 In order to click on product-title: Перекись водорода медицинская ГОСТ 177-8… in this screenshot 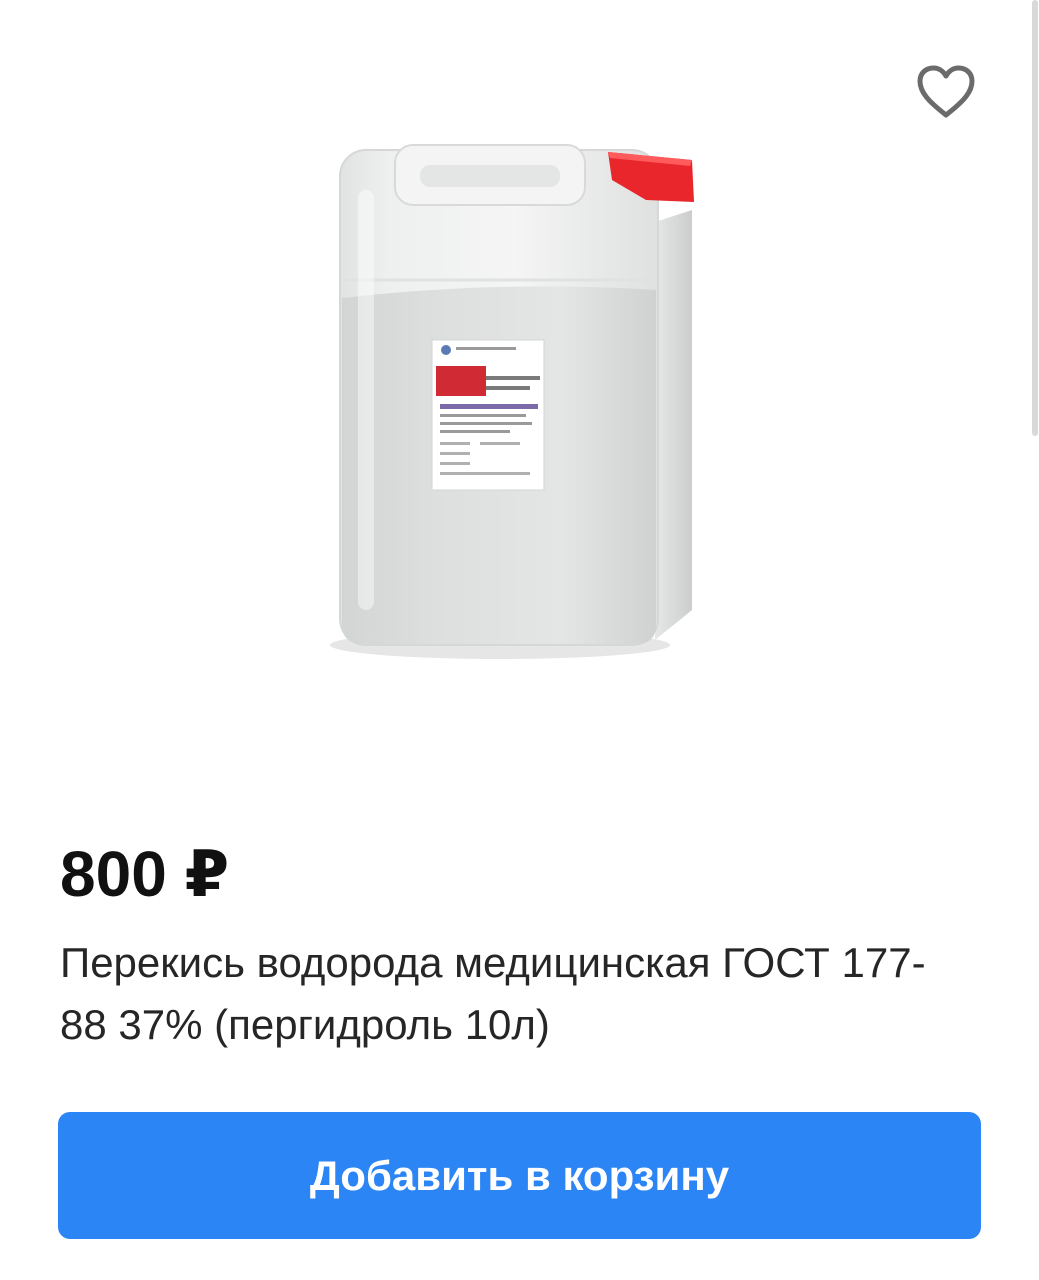, I will do `click(510, 994)`.